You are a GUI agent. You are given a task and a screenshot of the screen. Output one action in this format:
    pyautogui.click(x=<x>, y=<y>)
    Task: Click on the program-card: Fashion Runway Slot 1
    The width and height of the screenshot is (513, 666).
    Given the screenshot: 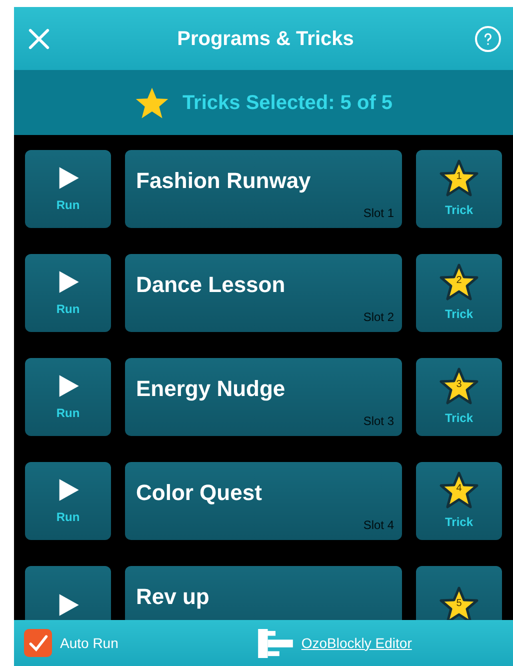 What is the action you would take?
    pyautogui.click(x=263, y=189)
    